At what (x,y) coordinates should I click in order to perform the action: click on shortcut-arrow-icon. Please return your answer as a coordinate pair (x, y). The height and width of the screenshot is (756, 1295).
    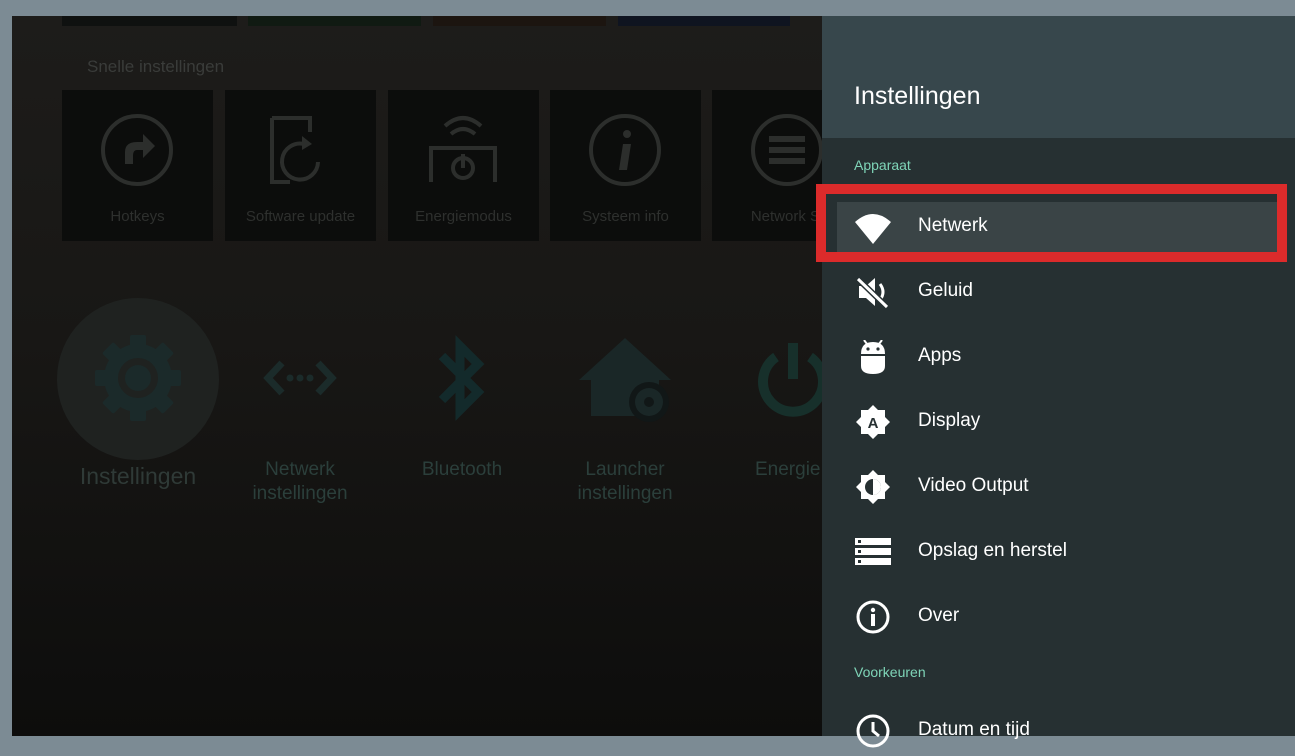
    Looking at the image, I should click on (137, 150).